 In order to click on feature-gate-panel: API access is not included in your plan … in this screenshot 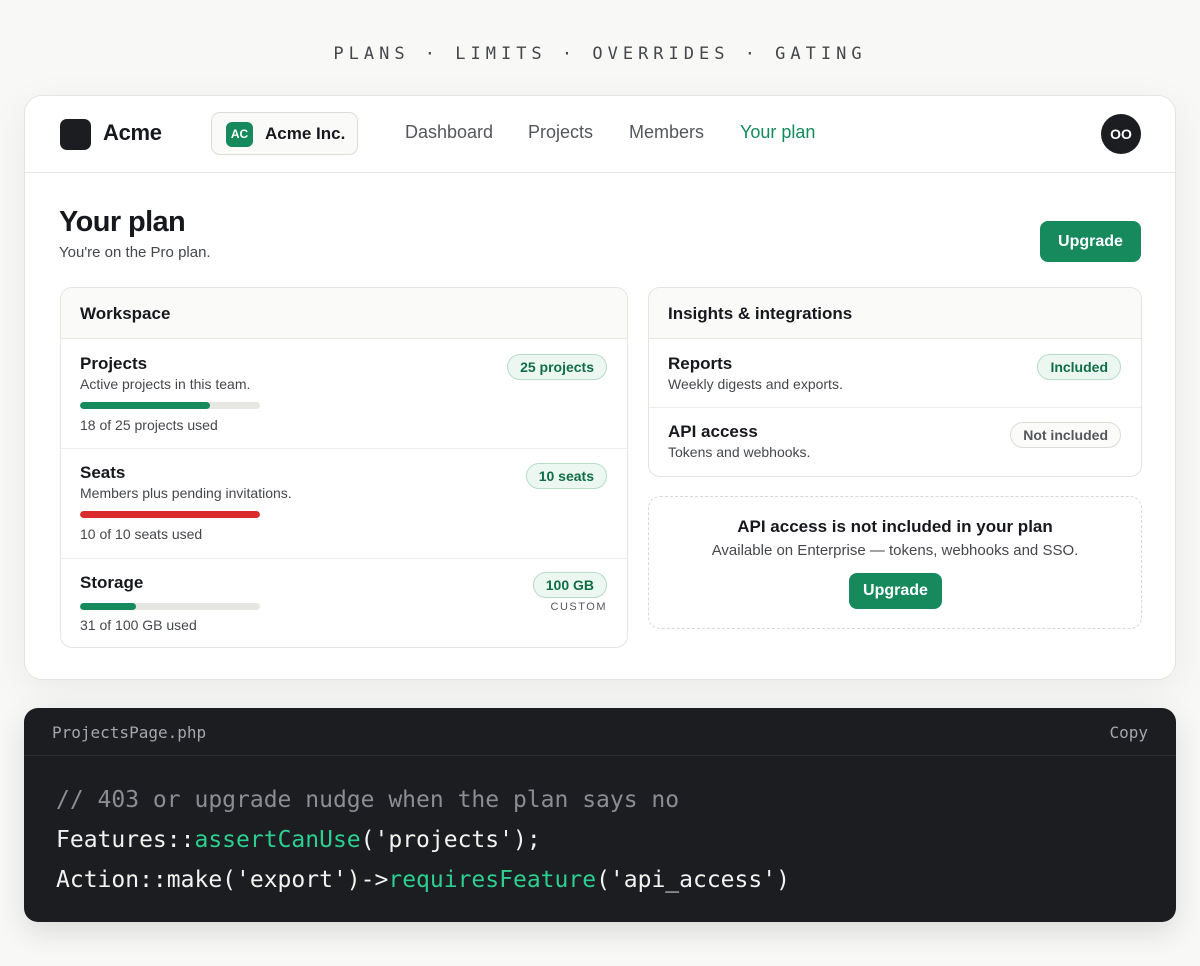, I will do `click(895, 562)`.